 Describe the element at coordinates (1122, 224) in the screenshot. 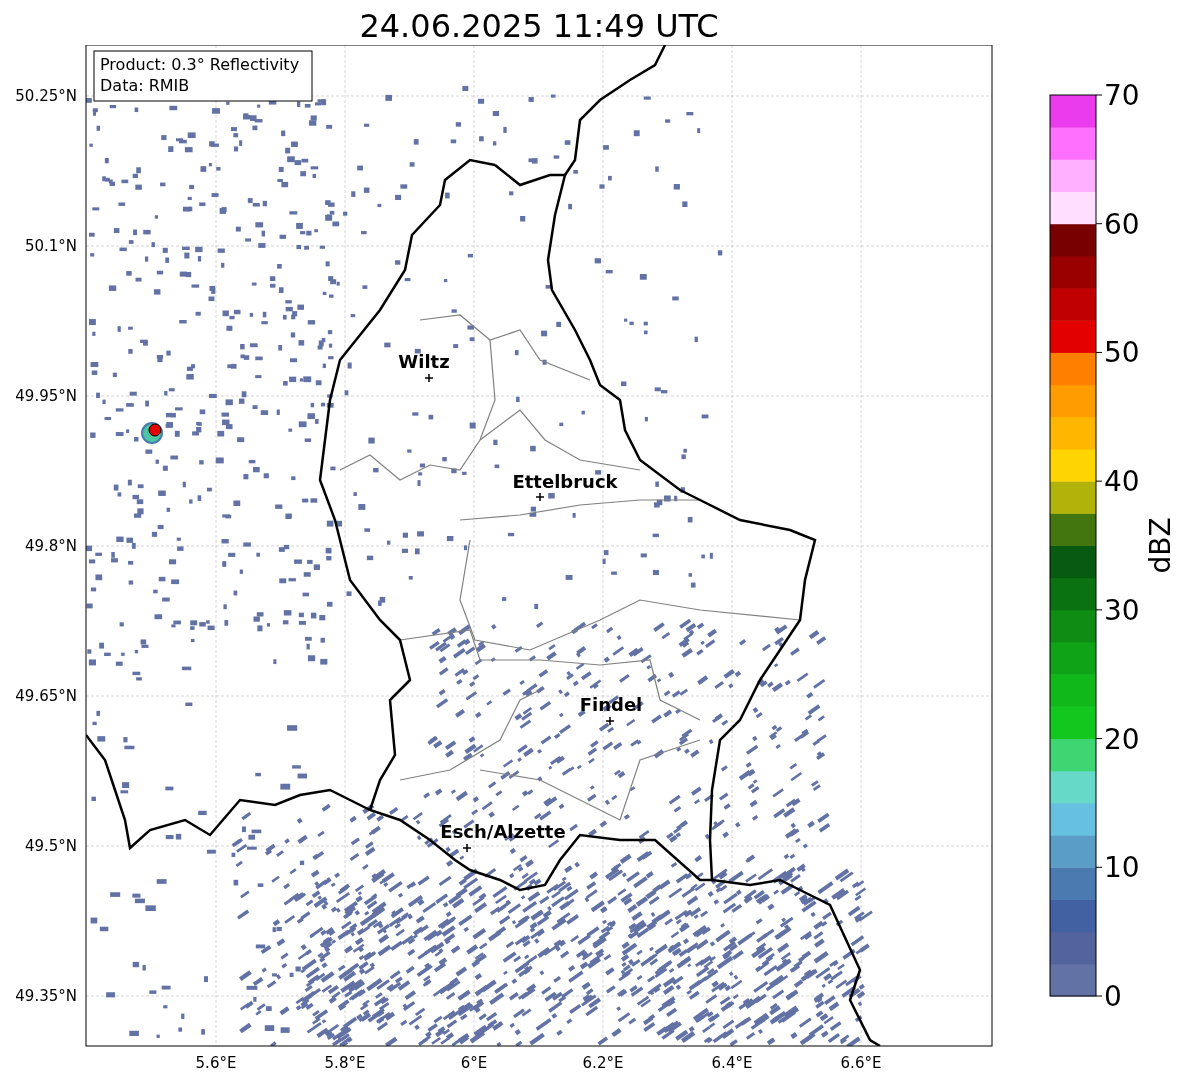

I see `colorbar-tick-label: 60` at that location.